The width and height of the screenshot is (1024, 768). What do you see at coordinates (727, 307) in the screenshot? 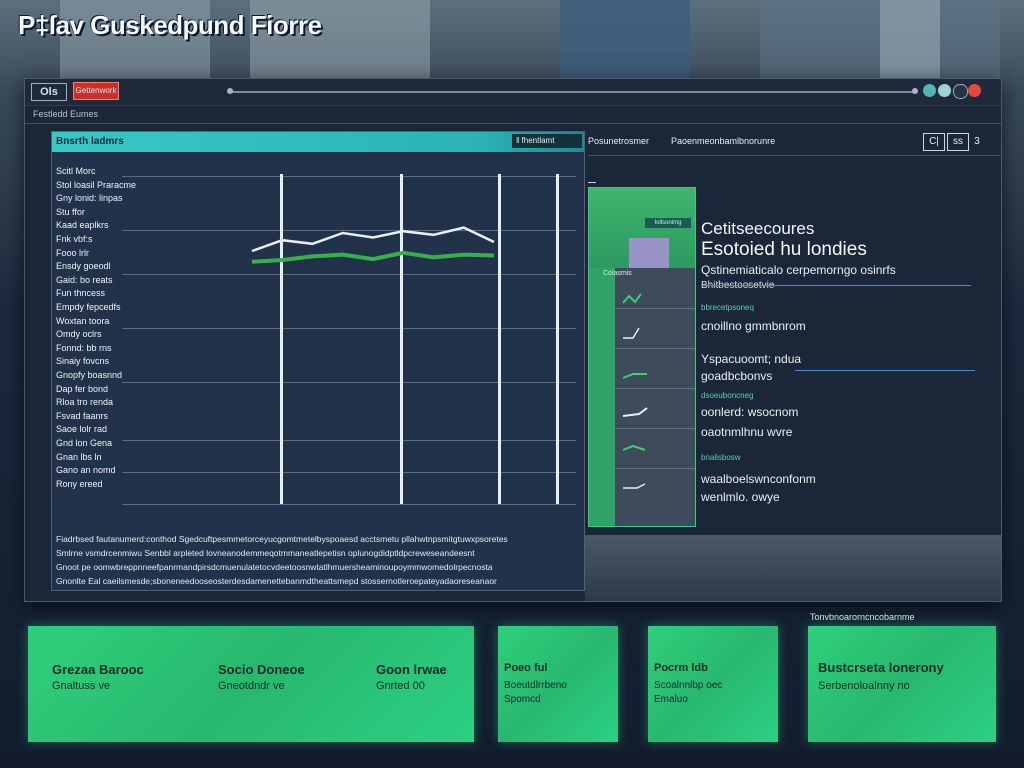
I see `info-tag: bbrecetpsoneq` at bounding box center [727, 307].